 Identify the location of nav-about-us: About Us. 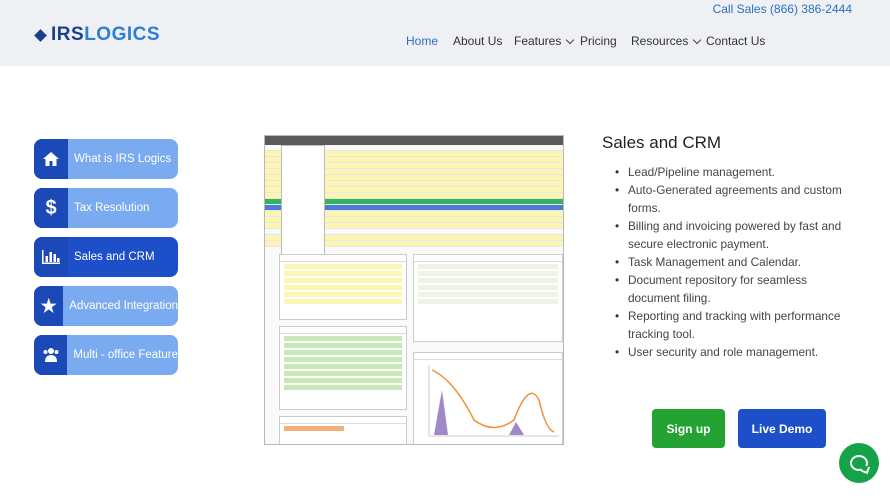
(477, 41).